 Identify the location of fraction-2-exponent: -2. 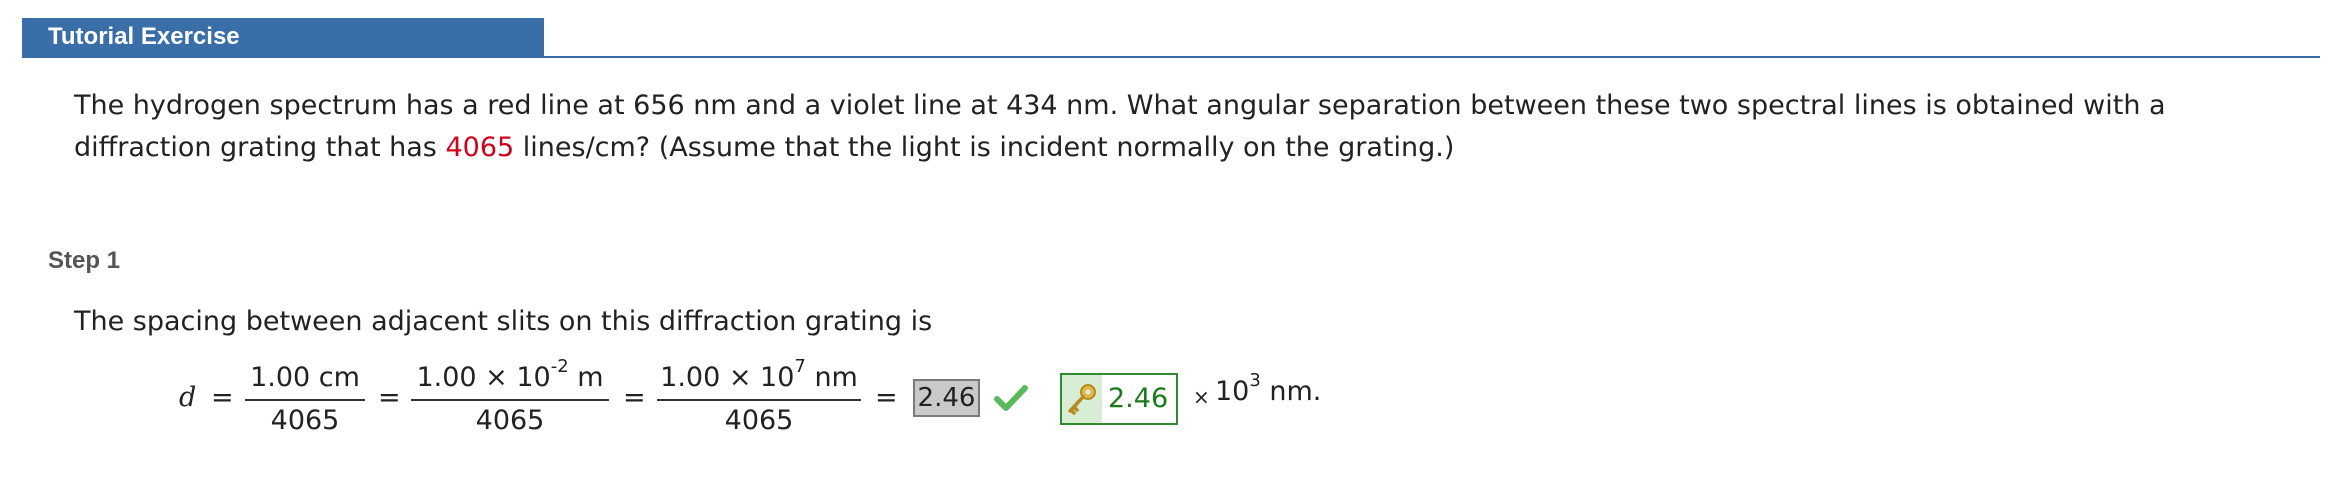
(559, 366).